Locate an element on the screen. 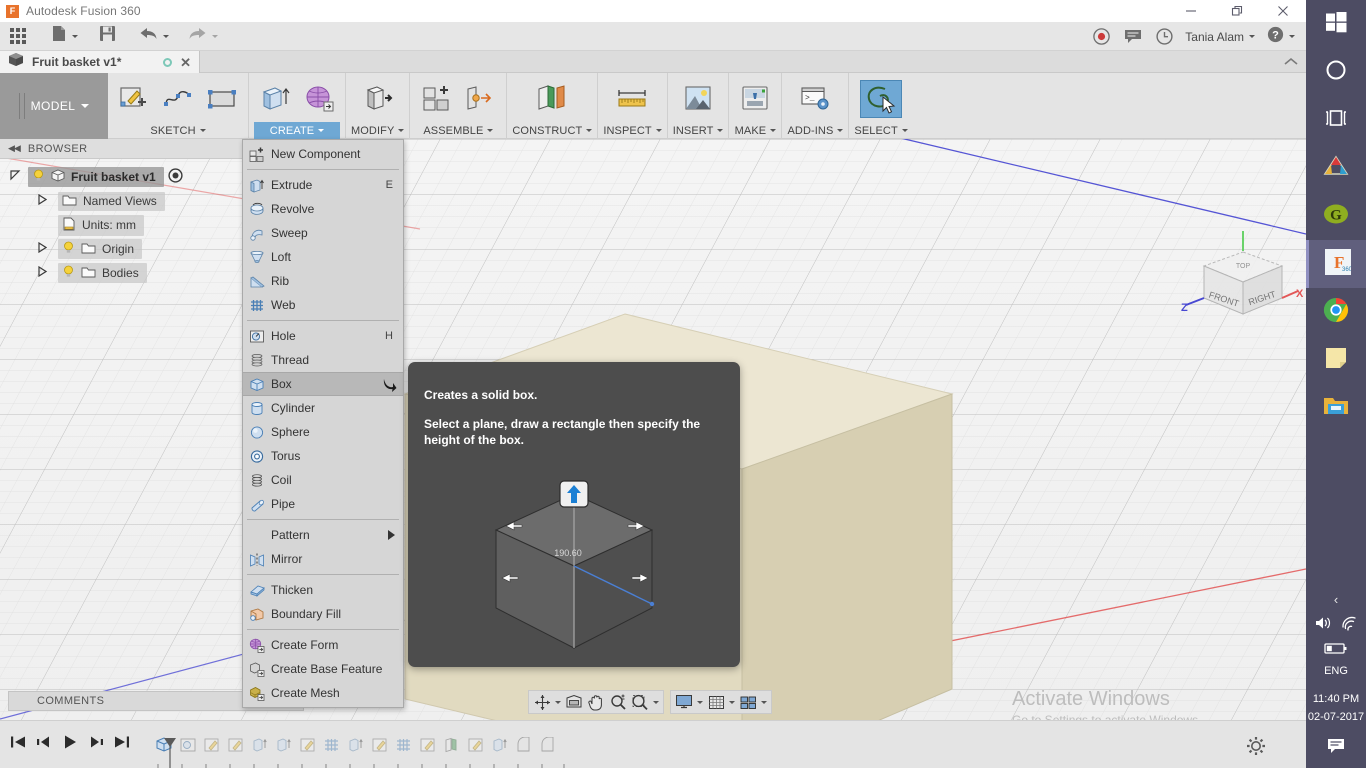 The height and width of the screenshot is (768, 1366). taskbar-start-button is located at coordinates (1336, 24).